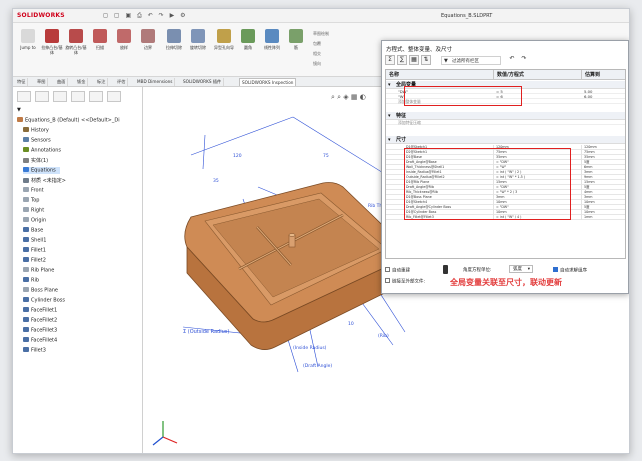 The width and height of the screenshot is (642, 461). What do you see at coordinates (390, 60) in the screenshot?
I see `equation-view-button: Σ` at bounding box center [390, 60].